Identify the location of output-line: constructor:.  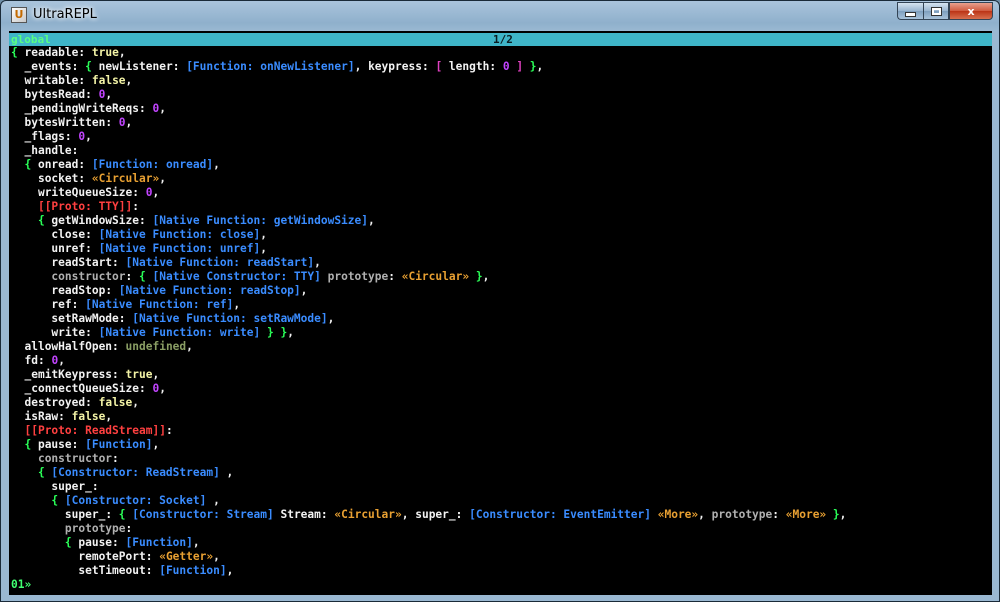
(501, 459).